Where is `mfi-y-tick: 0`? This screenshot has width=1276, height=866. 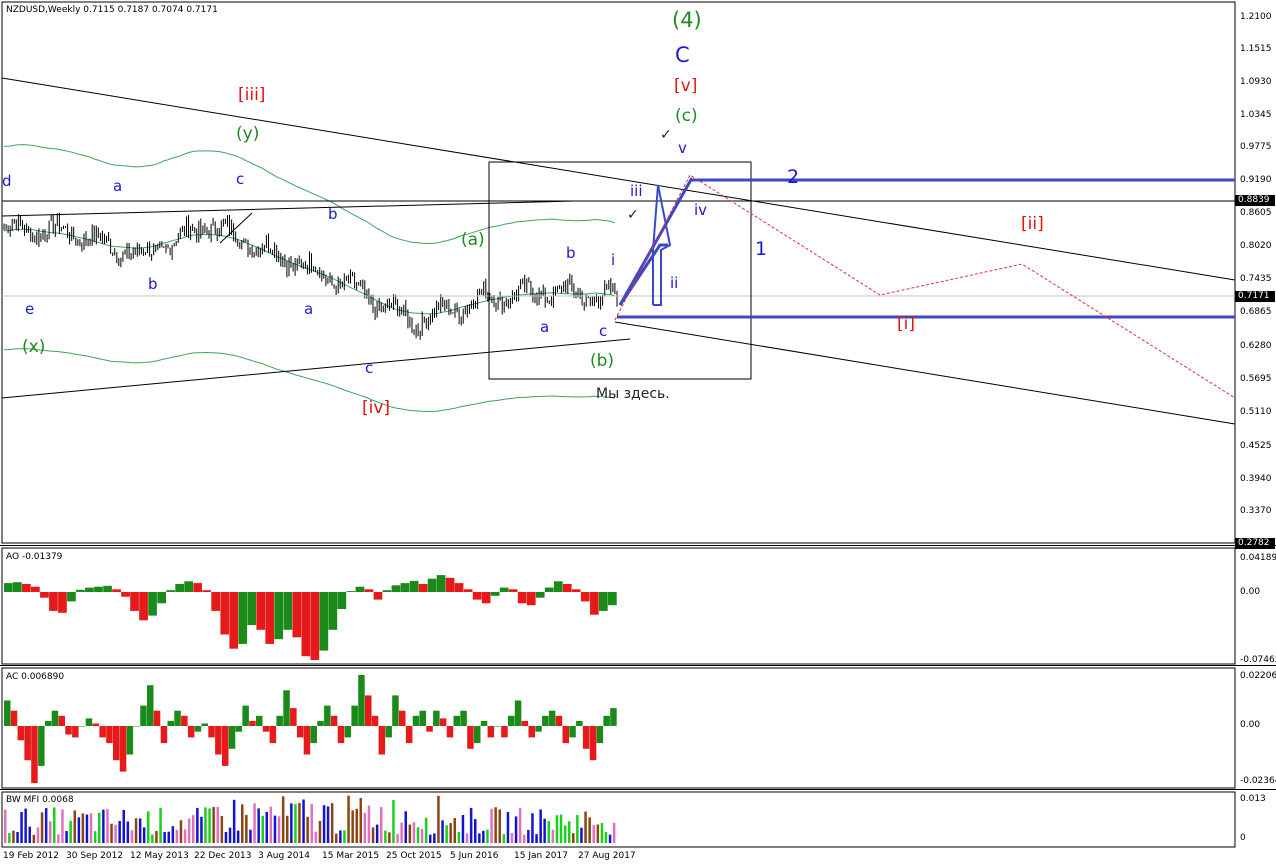 mfi-y-tick: 0 is located at coordinates (1243, 838).